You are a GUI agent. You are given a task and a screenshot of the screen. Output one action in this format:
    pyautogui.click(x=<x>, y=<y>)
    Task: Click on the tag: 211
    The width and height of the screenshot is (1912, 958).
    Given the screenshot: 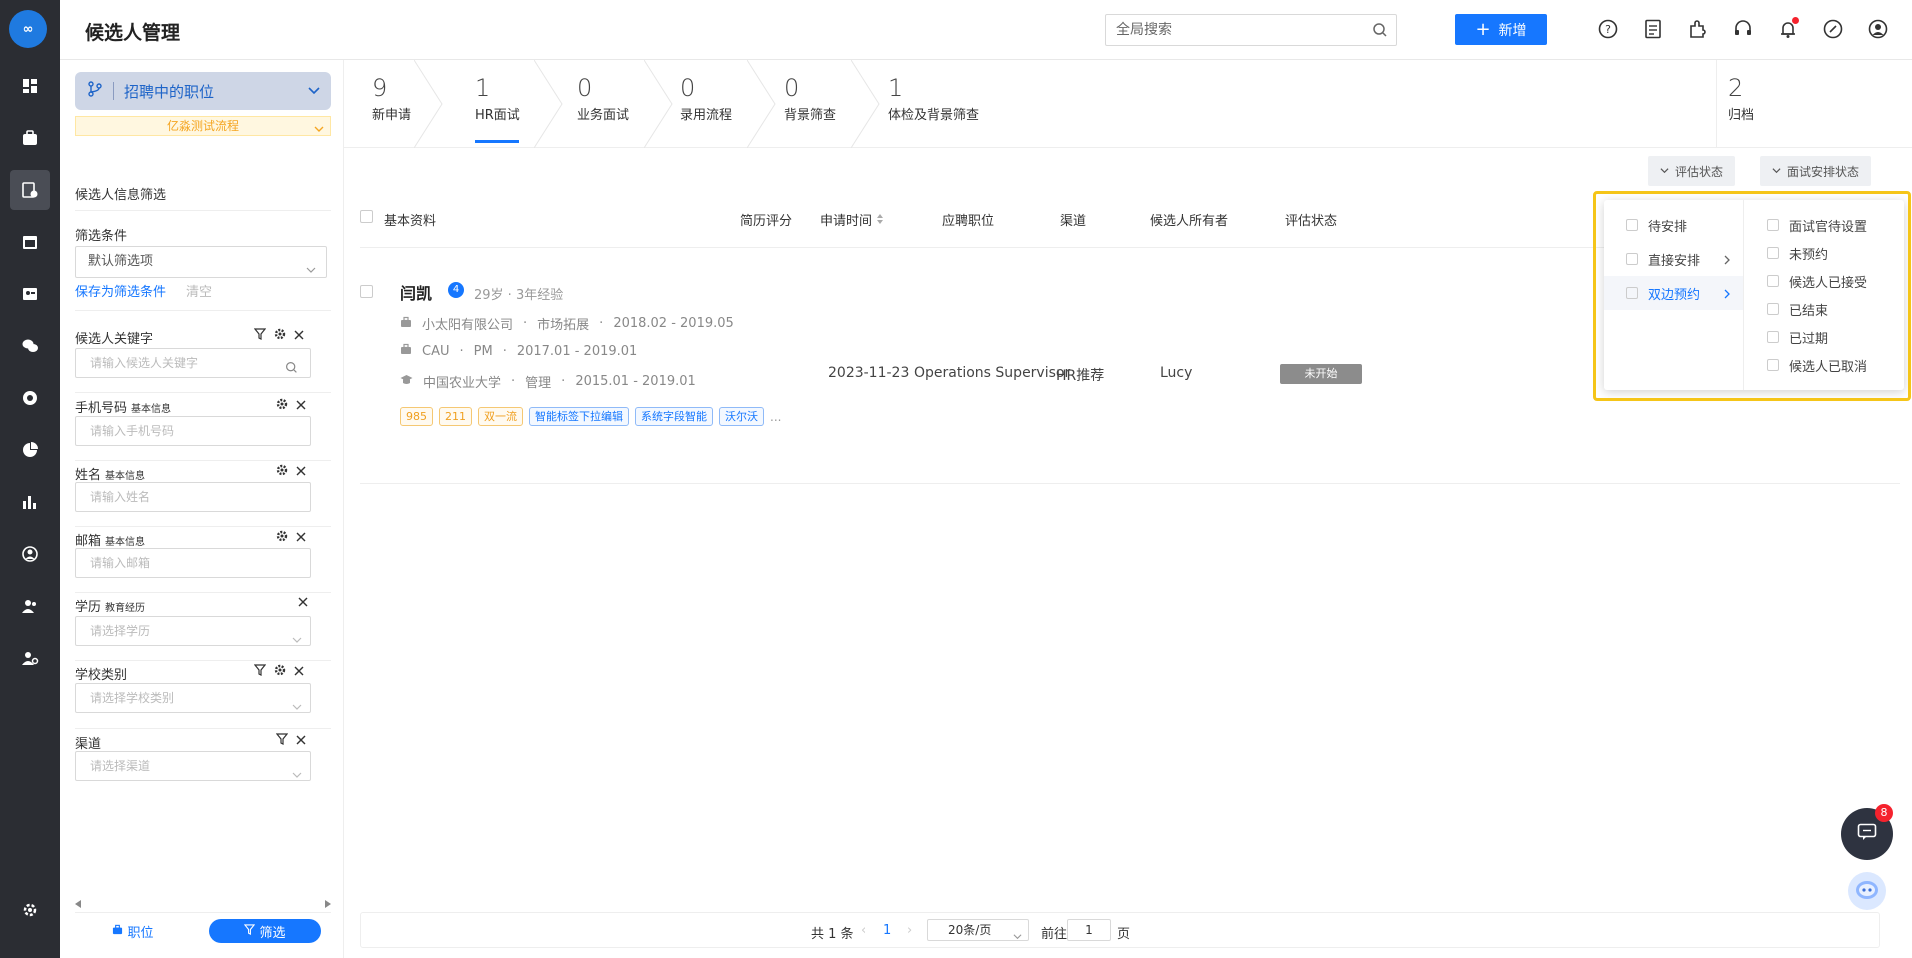 What is the action you would take?
    pyautogui.click(x=455, y=416)
    